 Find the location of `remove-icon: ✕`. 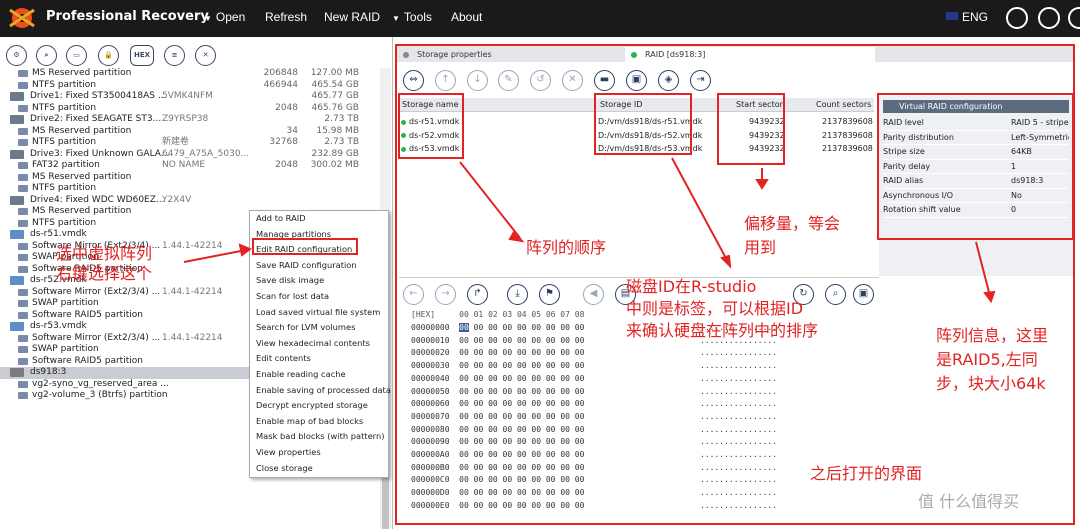

remove-icon: ✕ is located at coordinates (572, 80).